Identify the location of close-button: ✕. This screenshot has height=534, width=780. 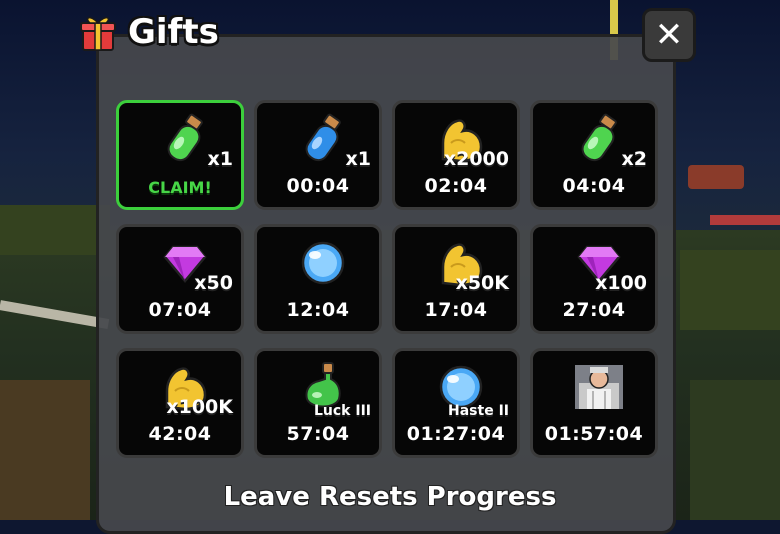
(669, 35).